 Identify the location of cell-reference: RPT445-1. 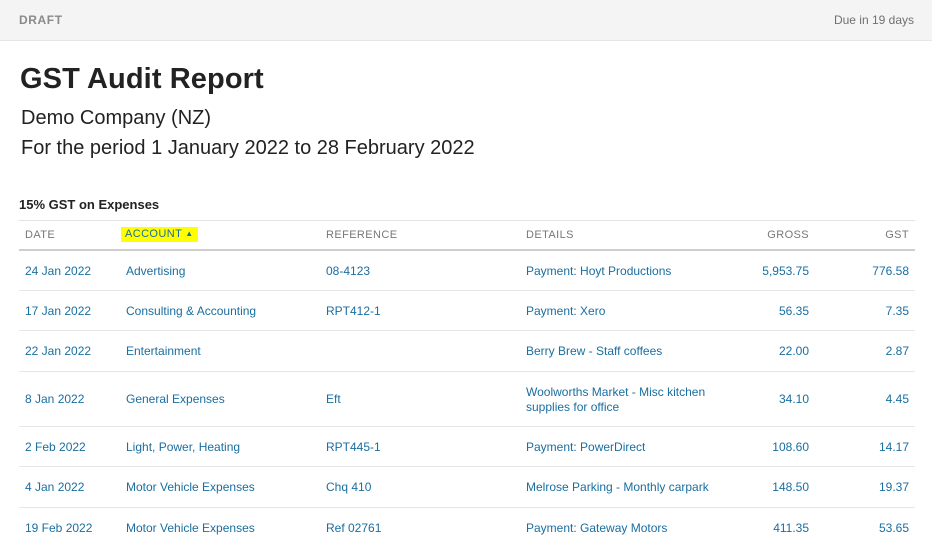
(353, 447).